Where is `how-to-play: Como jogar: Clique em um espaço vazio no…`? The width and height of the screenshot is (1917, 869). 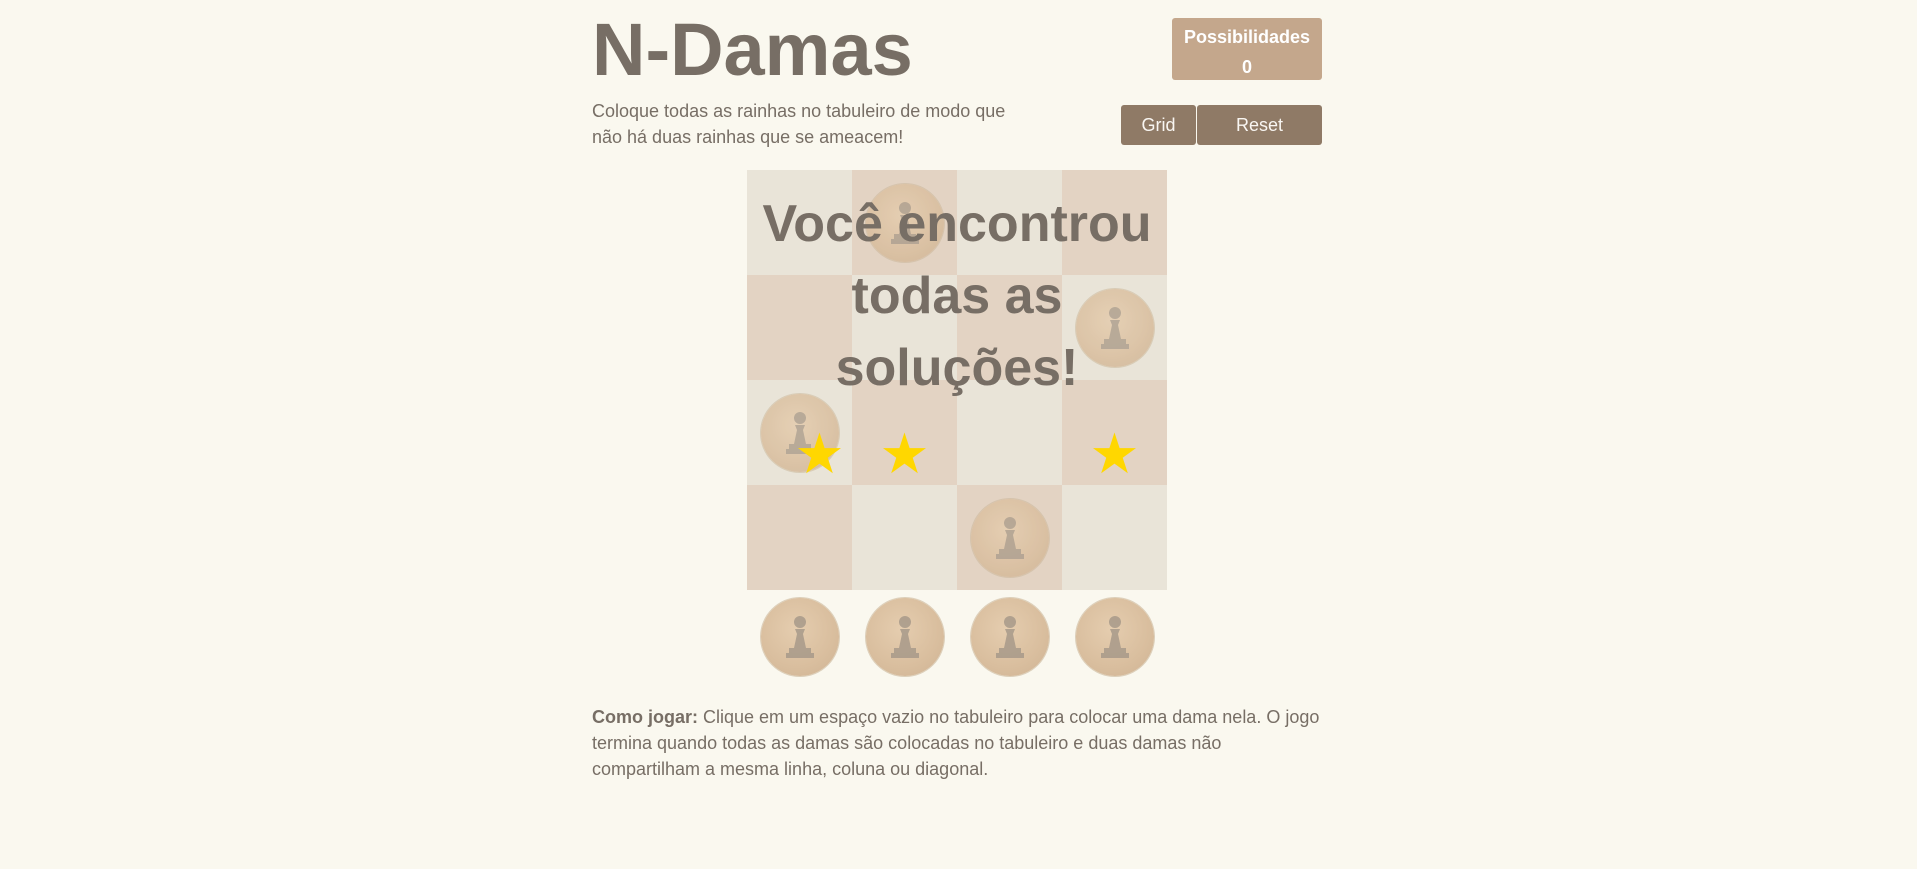 how-to-play: Como jogar: Clique em um espaço vazio no… is located at coordinates (957, 743).